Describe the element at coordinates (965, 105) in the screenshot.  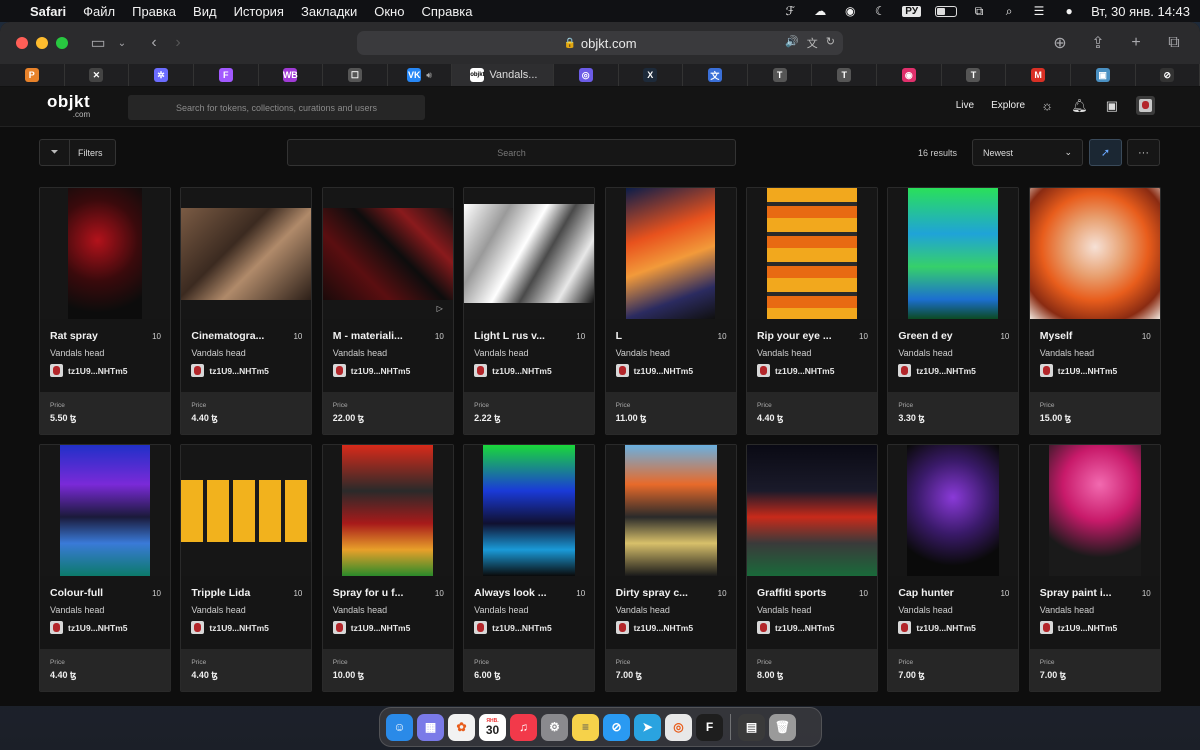
I see `nav-live-link: Live` at that location.